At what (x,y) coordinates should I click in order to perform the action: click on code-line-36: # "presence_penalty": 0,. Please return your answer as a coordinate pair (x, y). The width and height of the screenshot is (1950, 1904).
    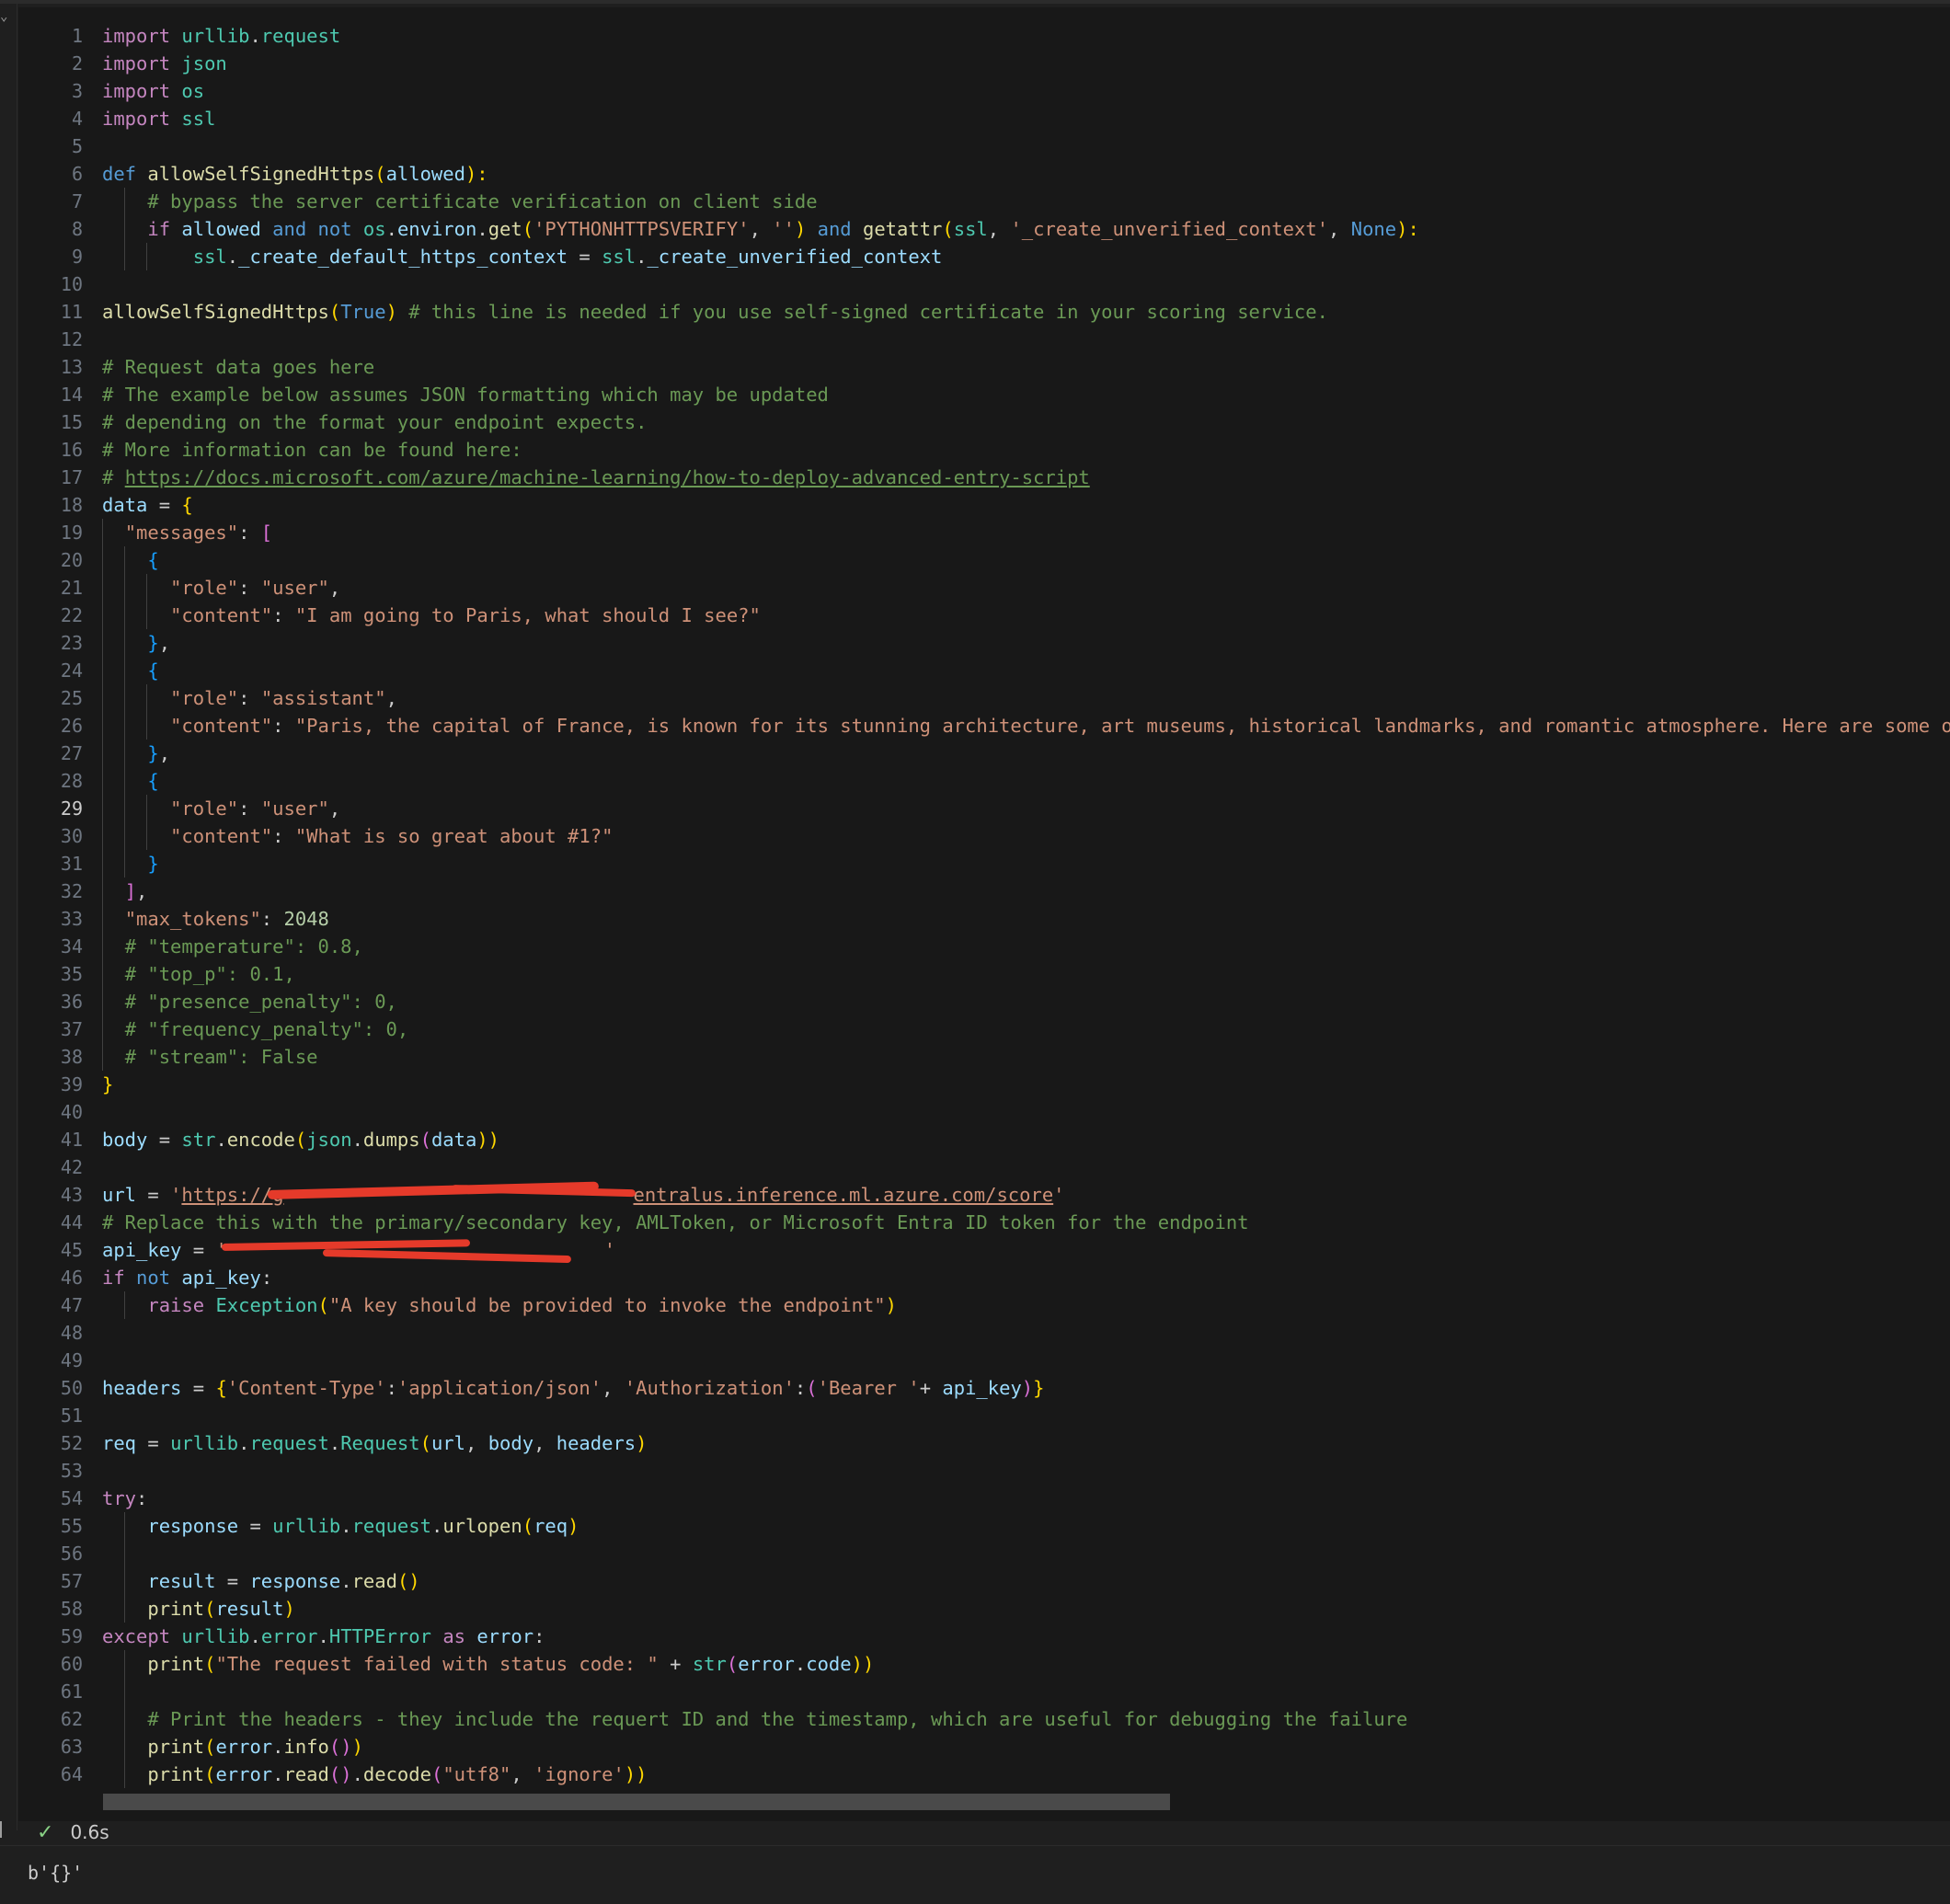
    Looking at the image, I should click on (1026, 1001).